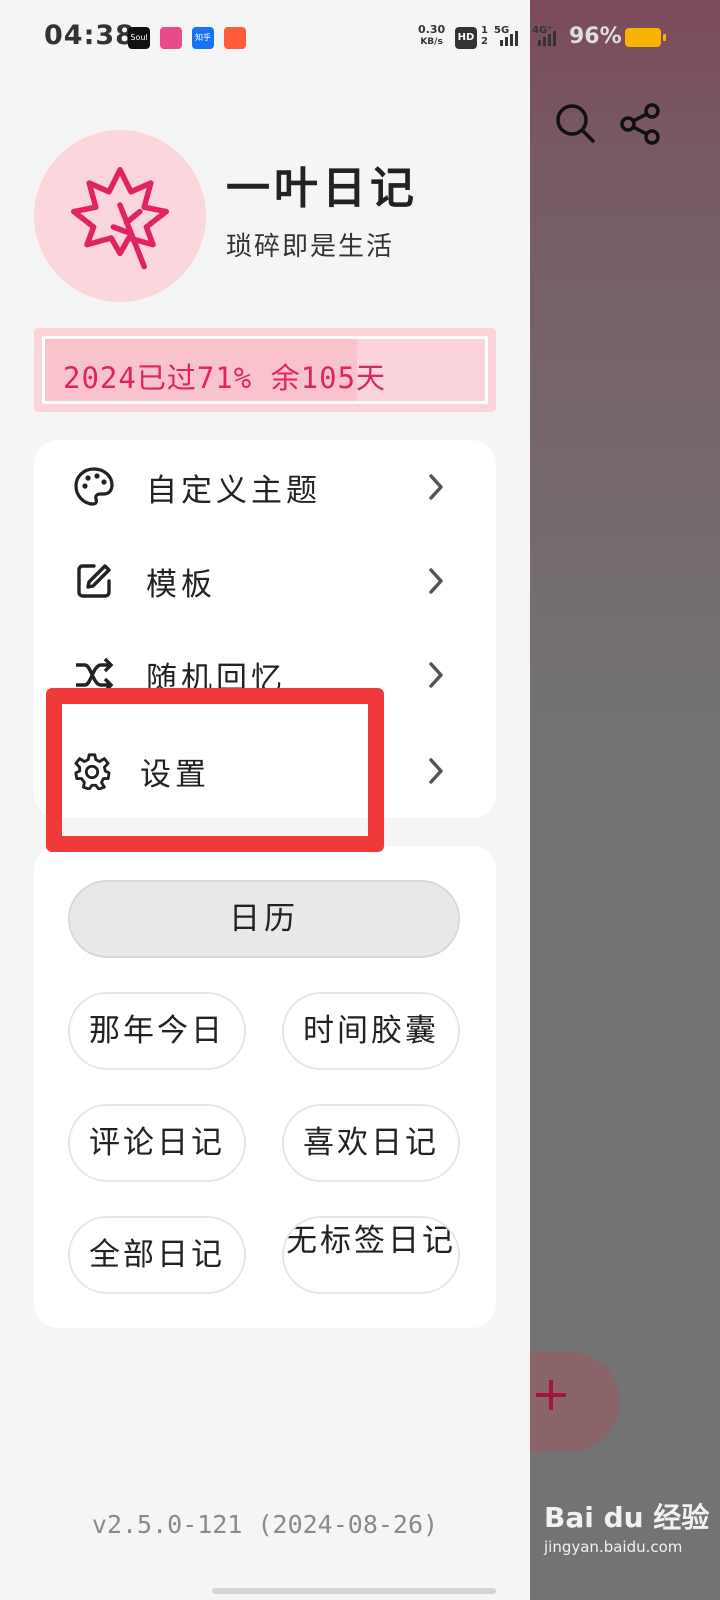 Image resolution: width=720 pixels, height=1600 pixels. What do you see at coordinates (157, 1031) in the screenshot?
I see `on-this-day-chip: 那年今日` at bounding box center [157, 1031].